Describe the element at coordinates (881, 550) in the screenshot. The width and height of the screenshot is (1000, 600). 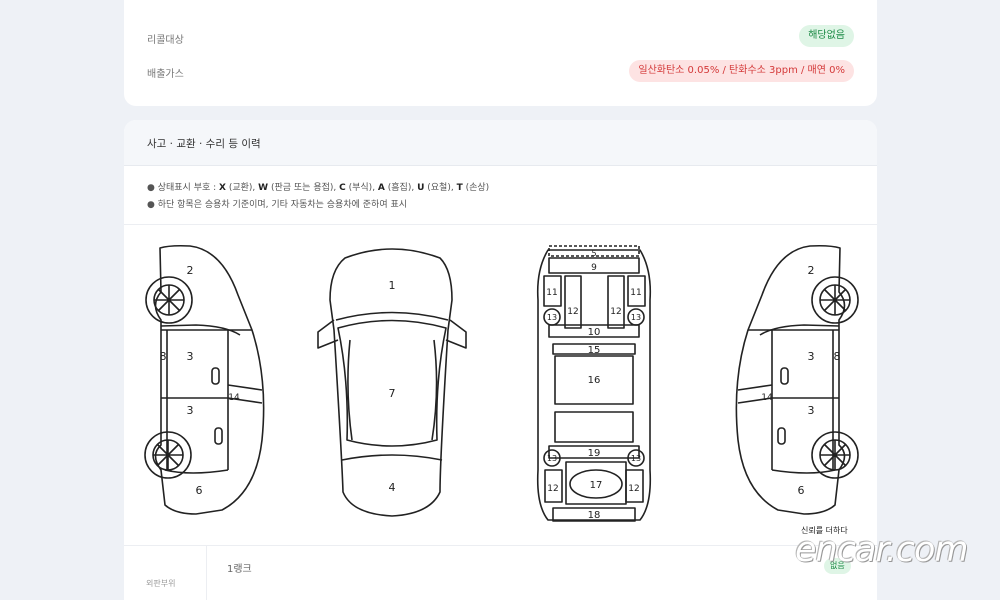
I see `encar-logo: encar.com` at that location.